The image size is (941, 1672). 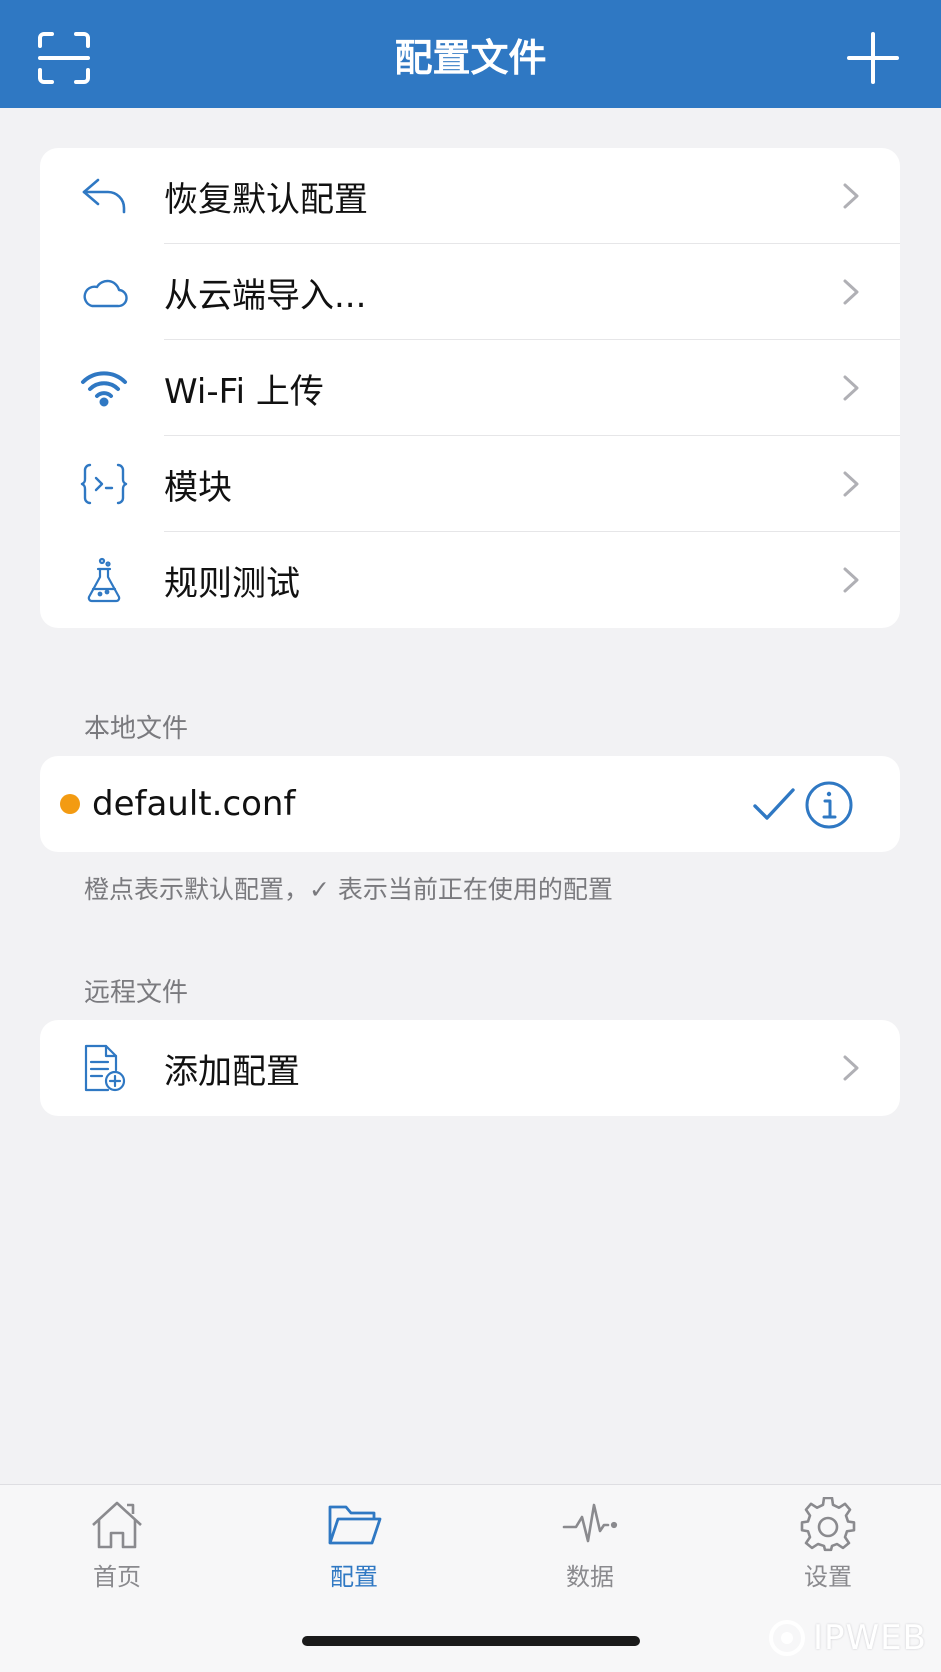 What do you see at coordinates (117, 1577) in the screenshot?
I see `tab-label: 首页` at bounding box center [117, 1577].